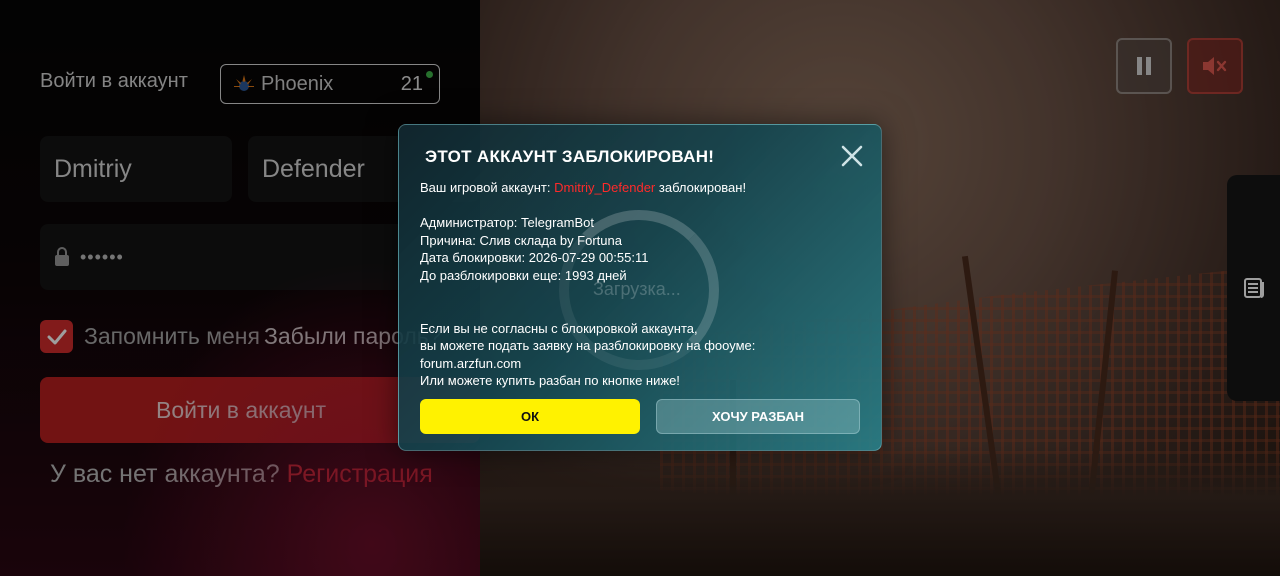  I want to click on blocked-account-name: Dmitriy_Defender, so click(605, 187).